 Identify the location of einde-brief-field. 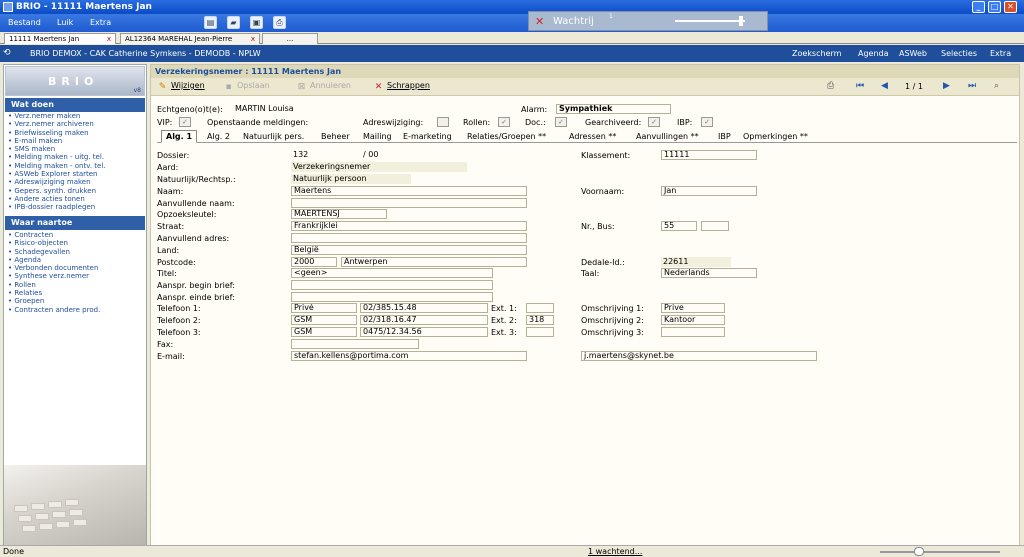
(392, 297).